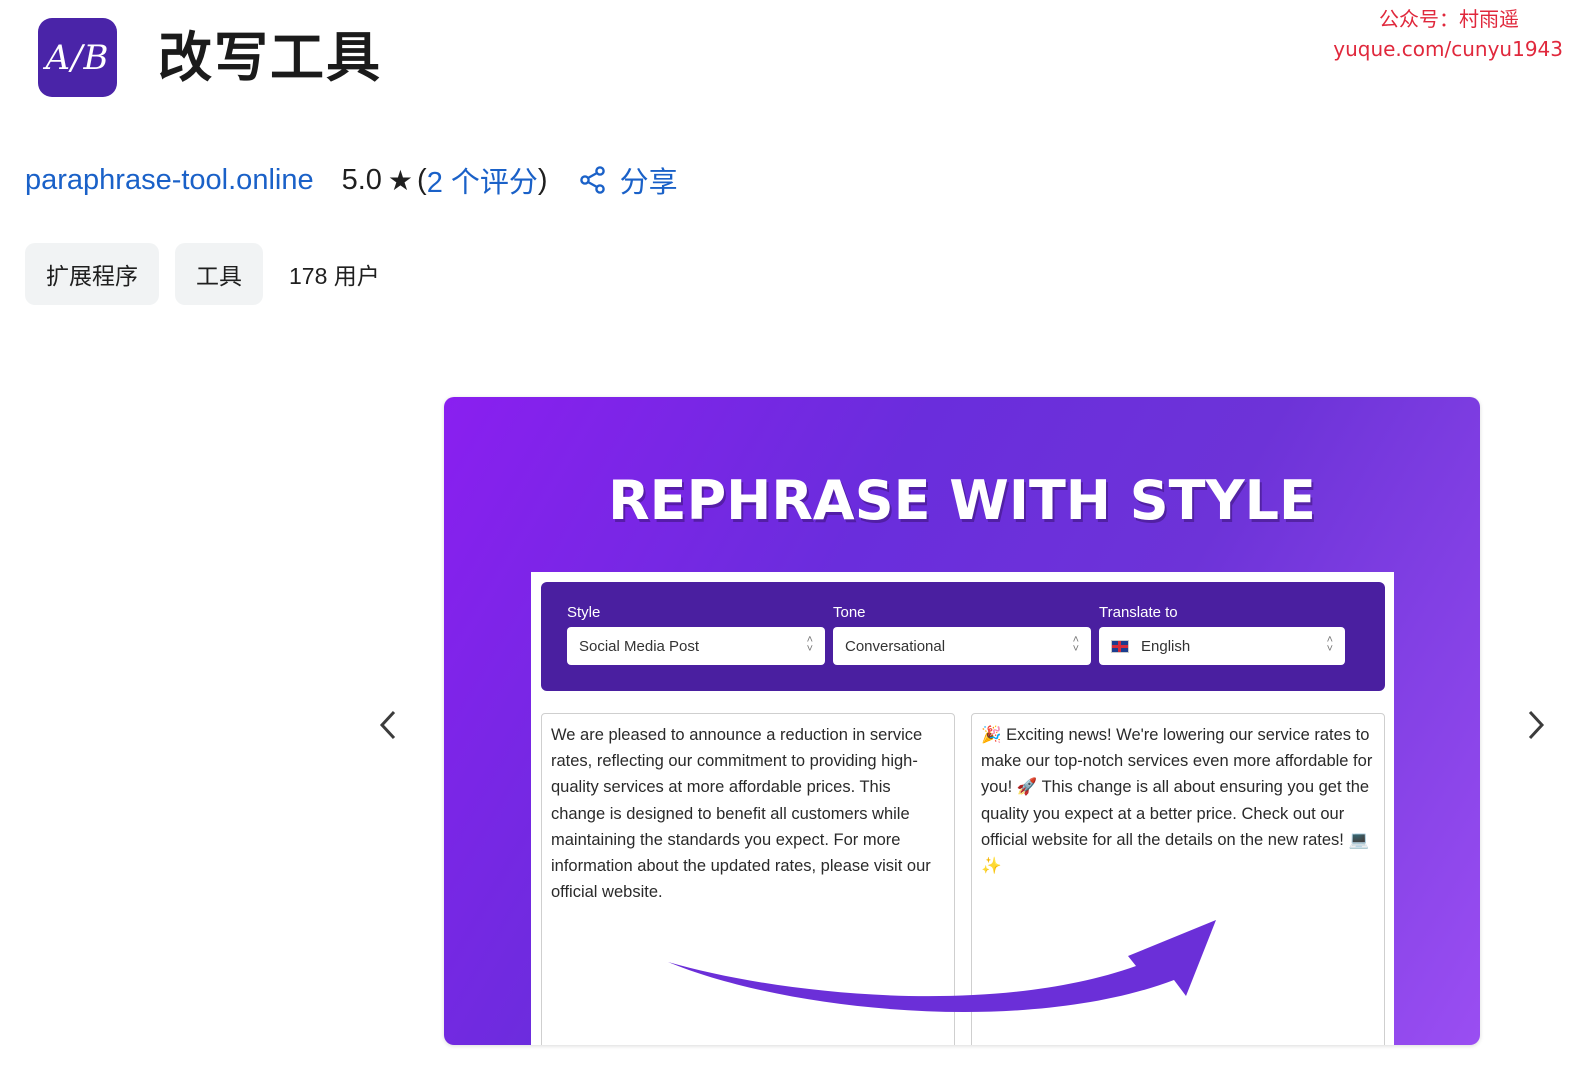 The image size is (1569, 1074). I want to click on style-label: Style, so click(584, 612).